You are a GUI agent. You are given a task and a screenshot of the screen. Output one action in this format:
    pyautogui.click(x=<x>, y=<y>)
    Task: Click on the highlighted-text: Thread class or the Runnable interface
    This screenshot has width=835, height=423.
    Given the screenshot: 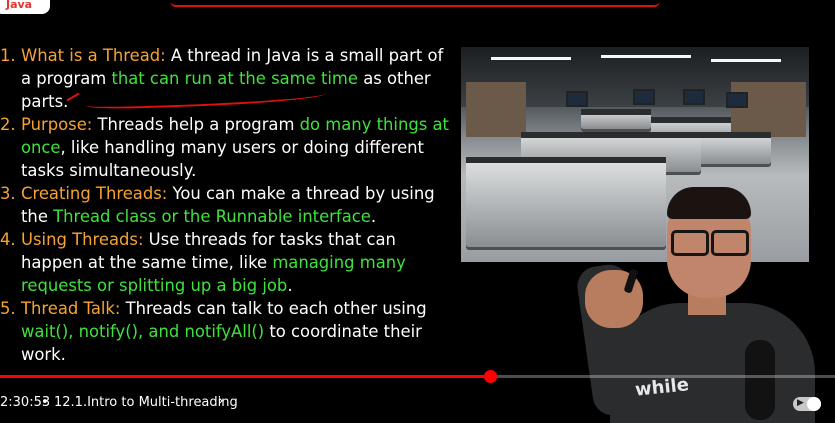 What is the action you would take?
    pyautogui.click(x=212, y=216)
    